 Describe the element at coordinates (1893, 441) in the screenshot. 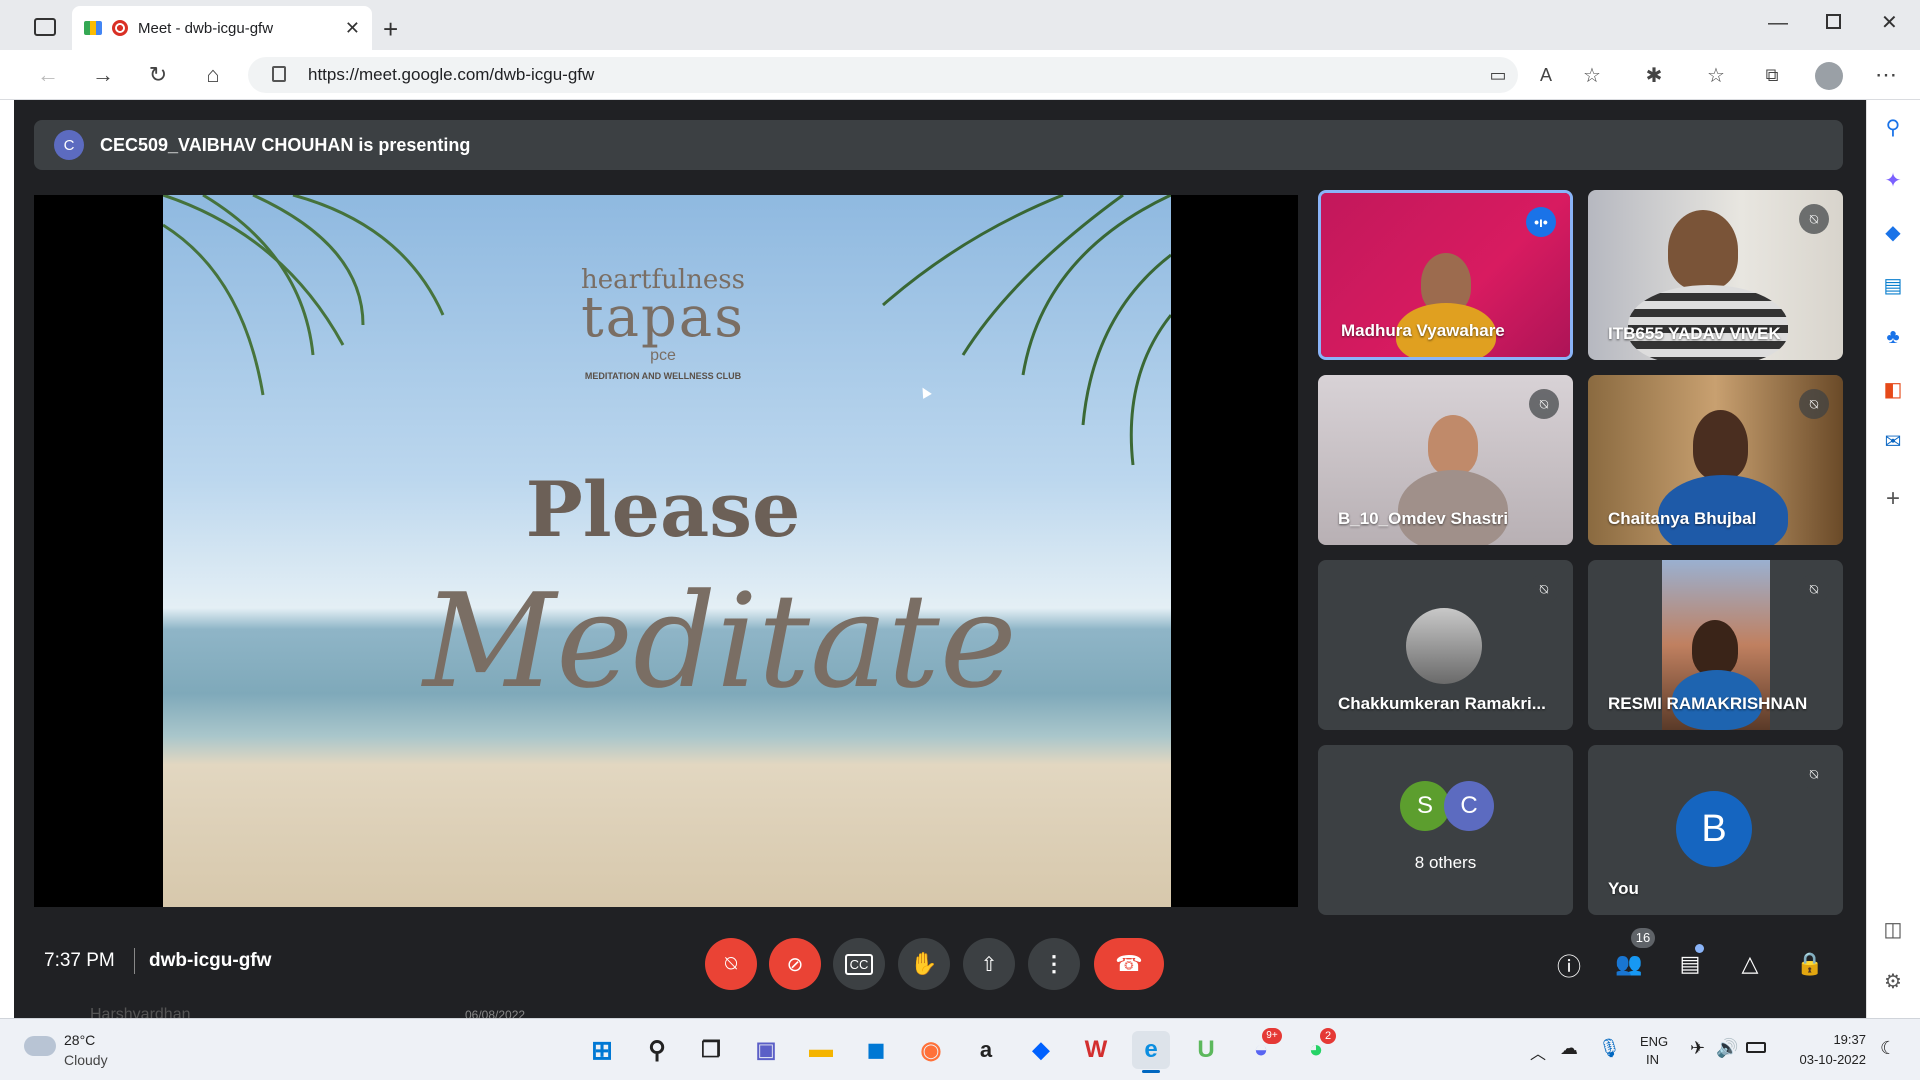

I see `outlook-icon: ✉` at that location.